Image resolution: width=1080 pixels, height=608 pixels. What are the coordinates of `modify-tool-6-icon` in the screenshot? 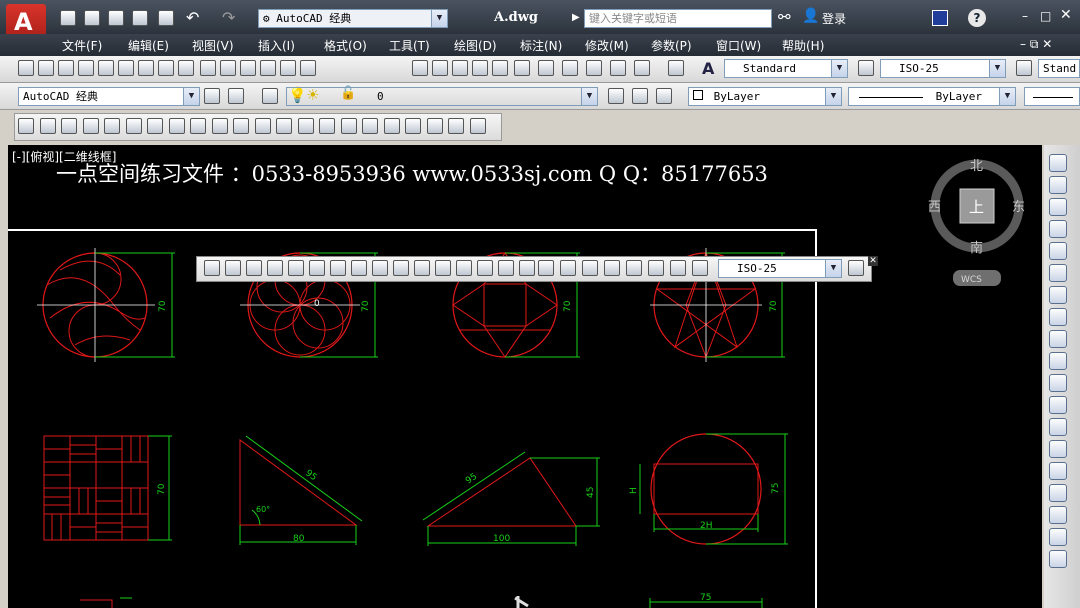 It's located at (1058, 273).